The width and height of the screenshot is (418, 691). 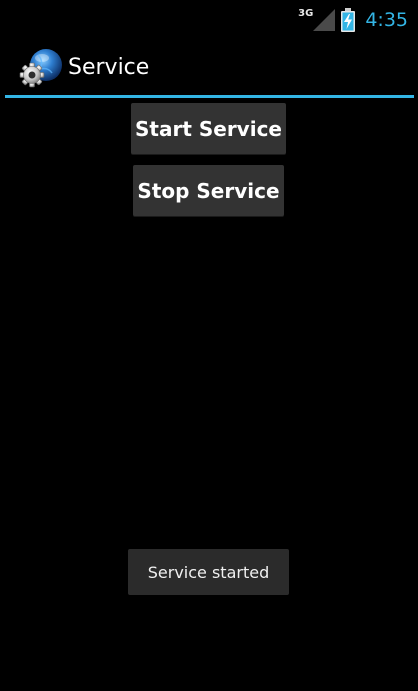 What do you see at coordinates (386, 20) in the screenshot?
I see `clock: 4:35` at bounding box center [386, 20].